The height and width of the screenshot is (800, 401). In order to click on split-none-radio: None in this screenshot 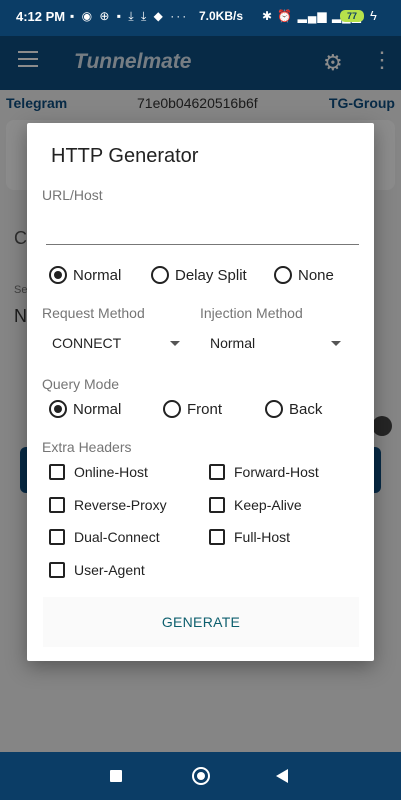, I will do `click(304, 275)`.